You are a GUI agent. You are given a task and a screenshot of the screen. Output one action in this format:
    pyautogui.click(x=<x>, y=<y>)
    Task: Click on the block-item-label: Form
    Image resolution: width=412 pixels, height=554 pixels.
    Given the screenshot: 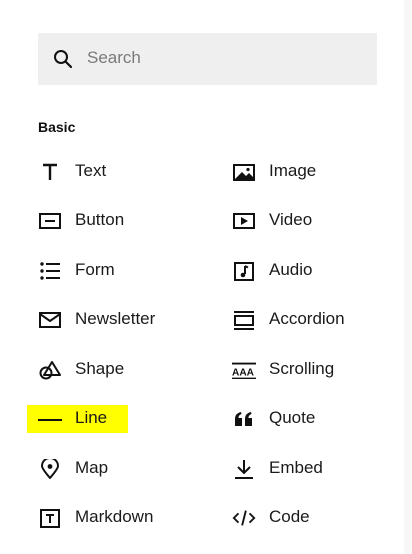 What is the action you would take?
    pyautogui.click(x=95, y=269)
    